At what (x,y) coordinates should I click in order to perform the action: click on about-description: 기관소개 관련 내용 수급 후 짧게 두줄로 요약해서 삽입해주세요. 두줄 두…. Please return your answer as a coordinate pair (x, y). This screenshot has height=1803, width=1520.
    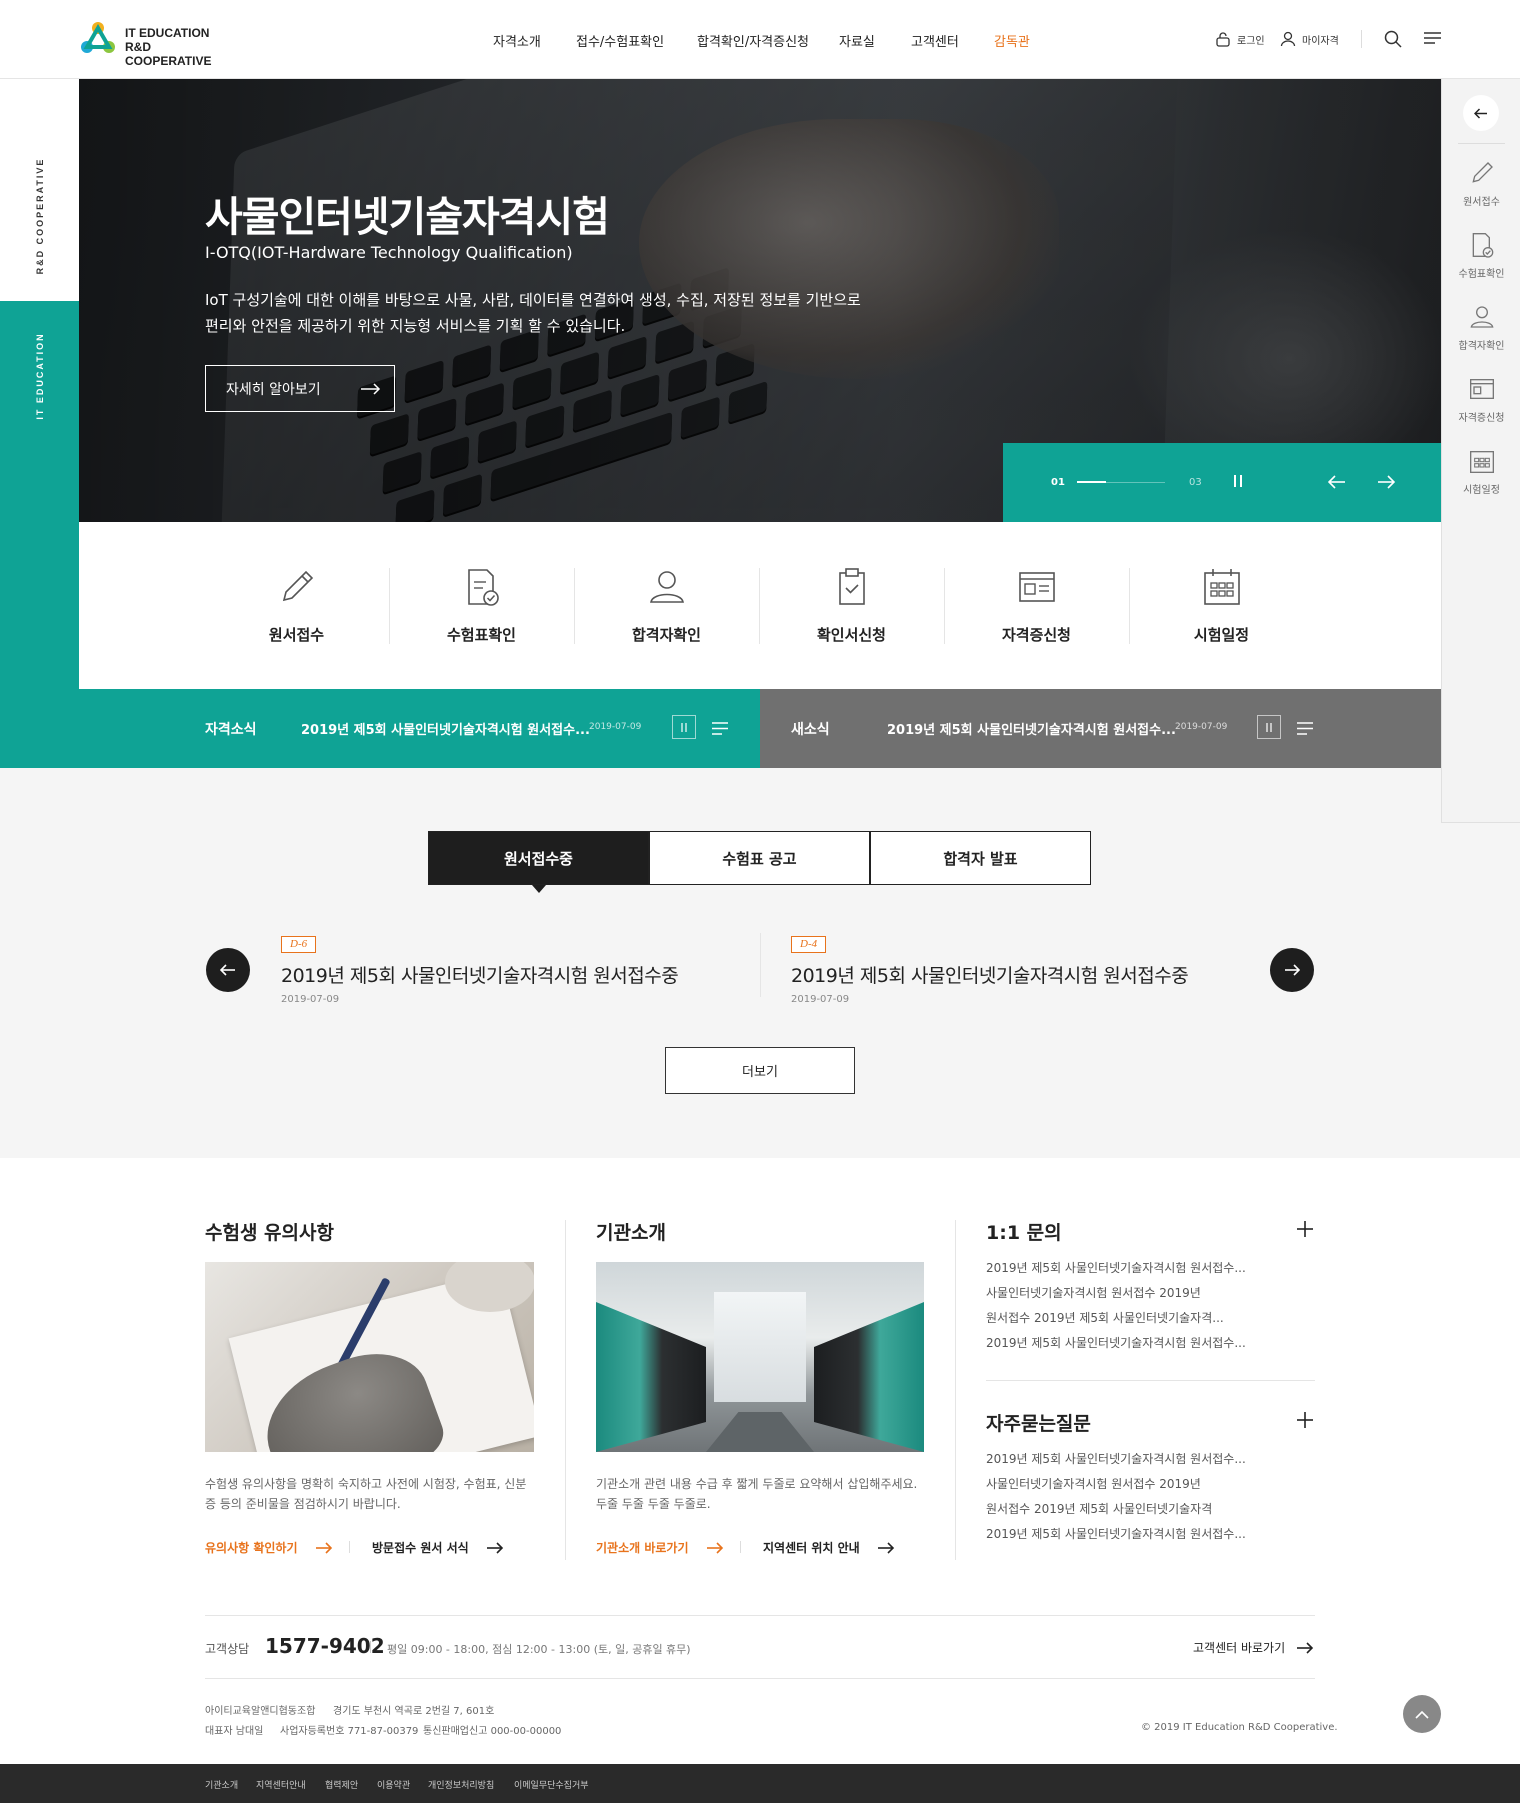
    Looking at the image, I should click on (757, 1494).